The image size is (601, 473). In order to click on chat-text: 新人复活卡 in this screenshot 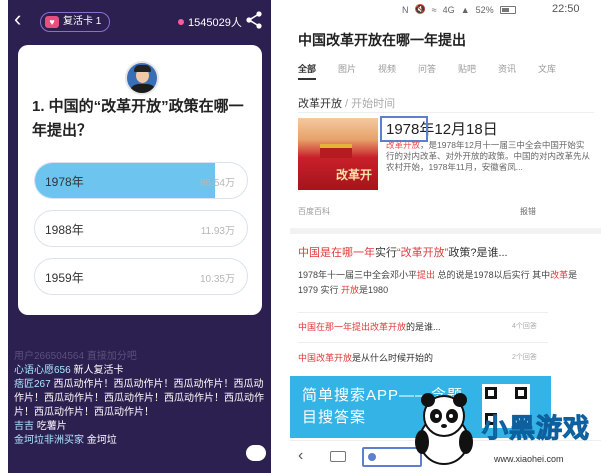, I will do `click(97, 370)`.